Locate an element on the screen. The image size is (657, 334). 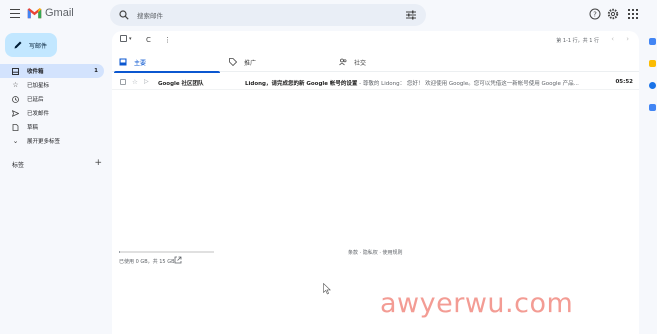
apps-grid-icon is located at coordinates (633, 14).